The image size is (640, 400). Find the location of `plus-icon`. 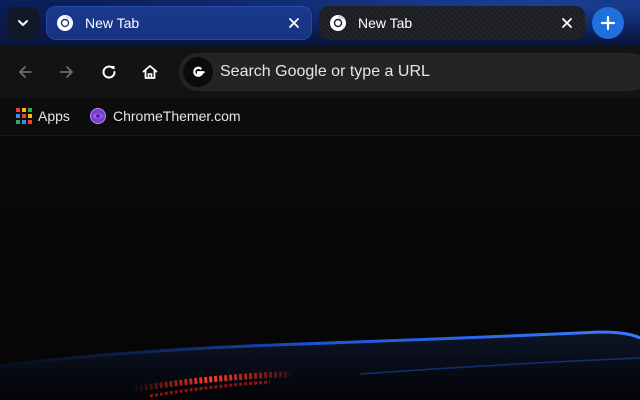

plus-icon is located at coordinates (608, 23).